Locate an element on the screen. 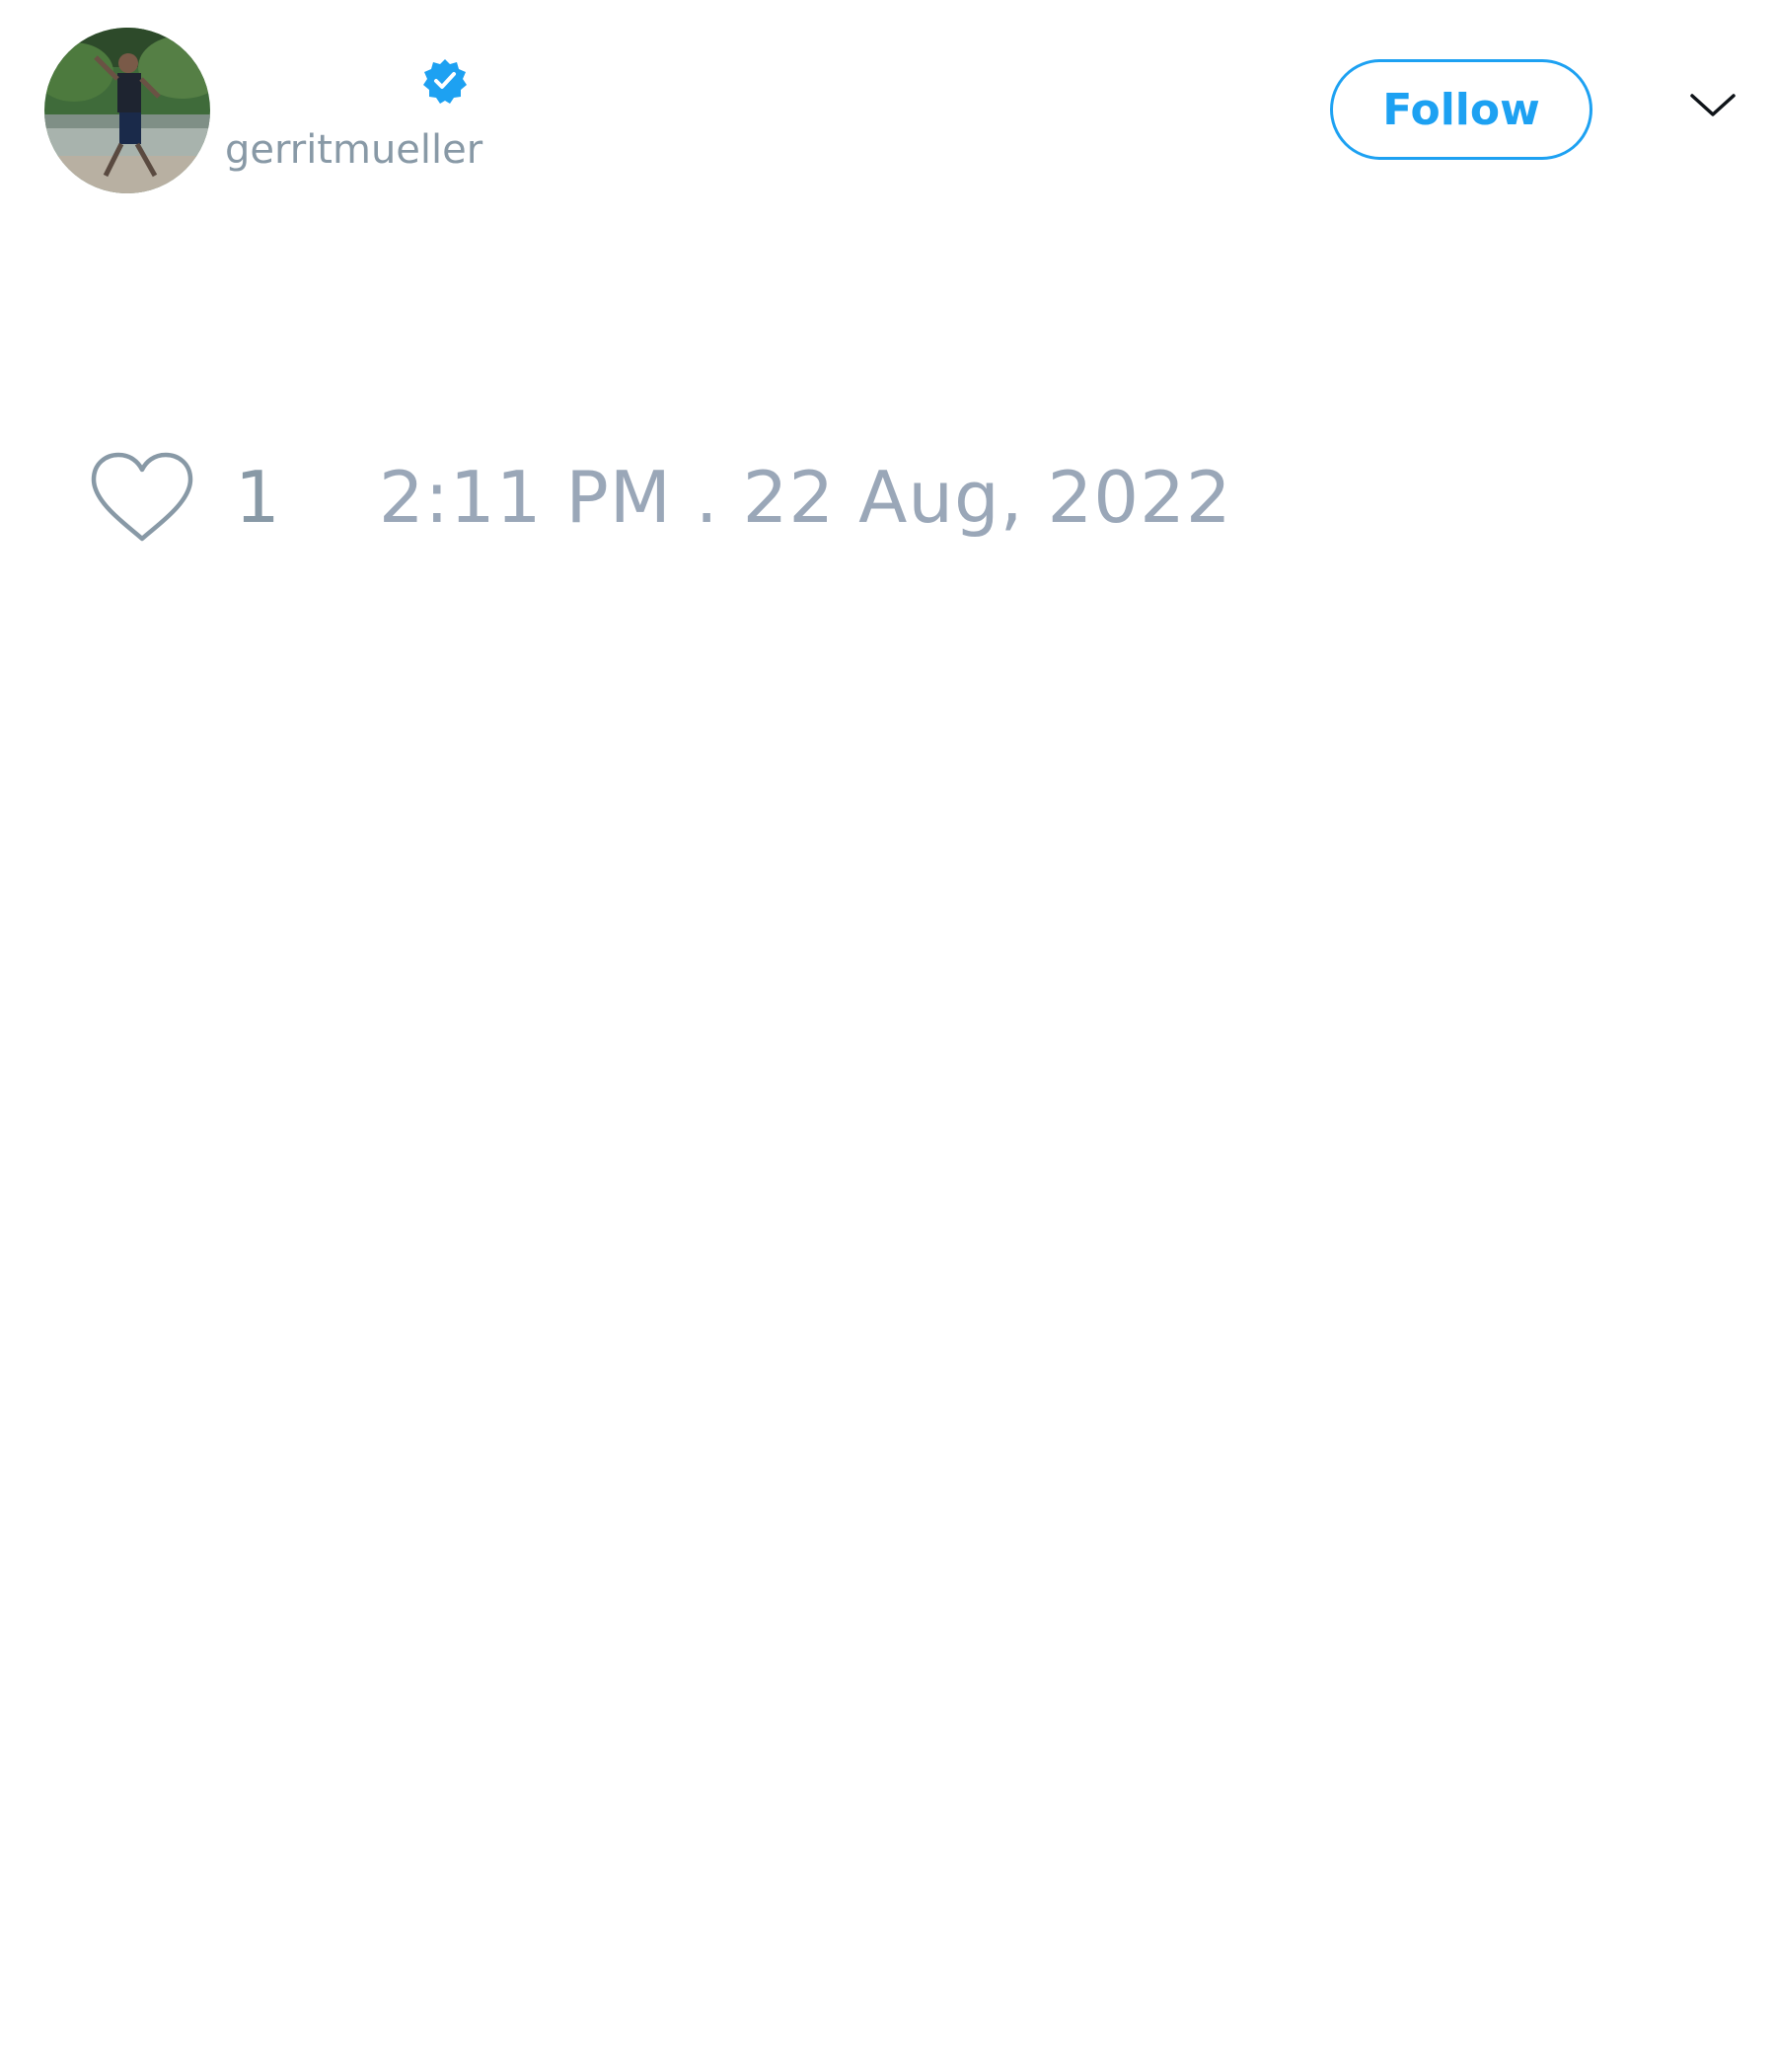 This screenshot has height=2072, width=1776. follow-button: Follow is located at coordinates (1461, 110).